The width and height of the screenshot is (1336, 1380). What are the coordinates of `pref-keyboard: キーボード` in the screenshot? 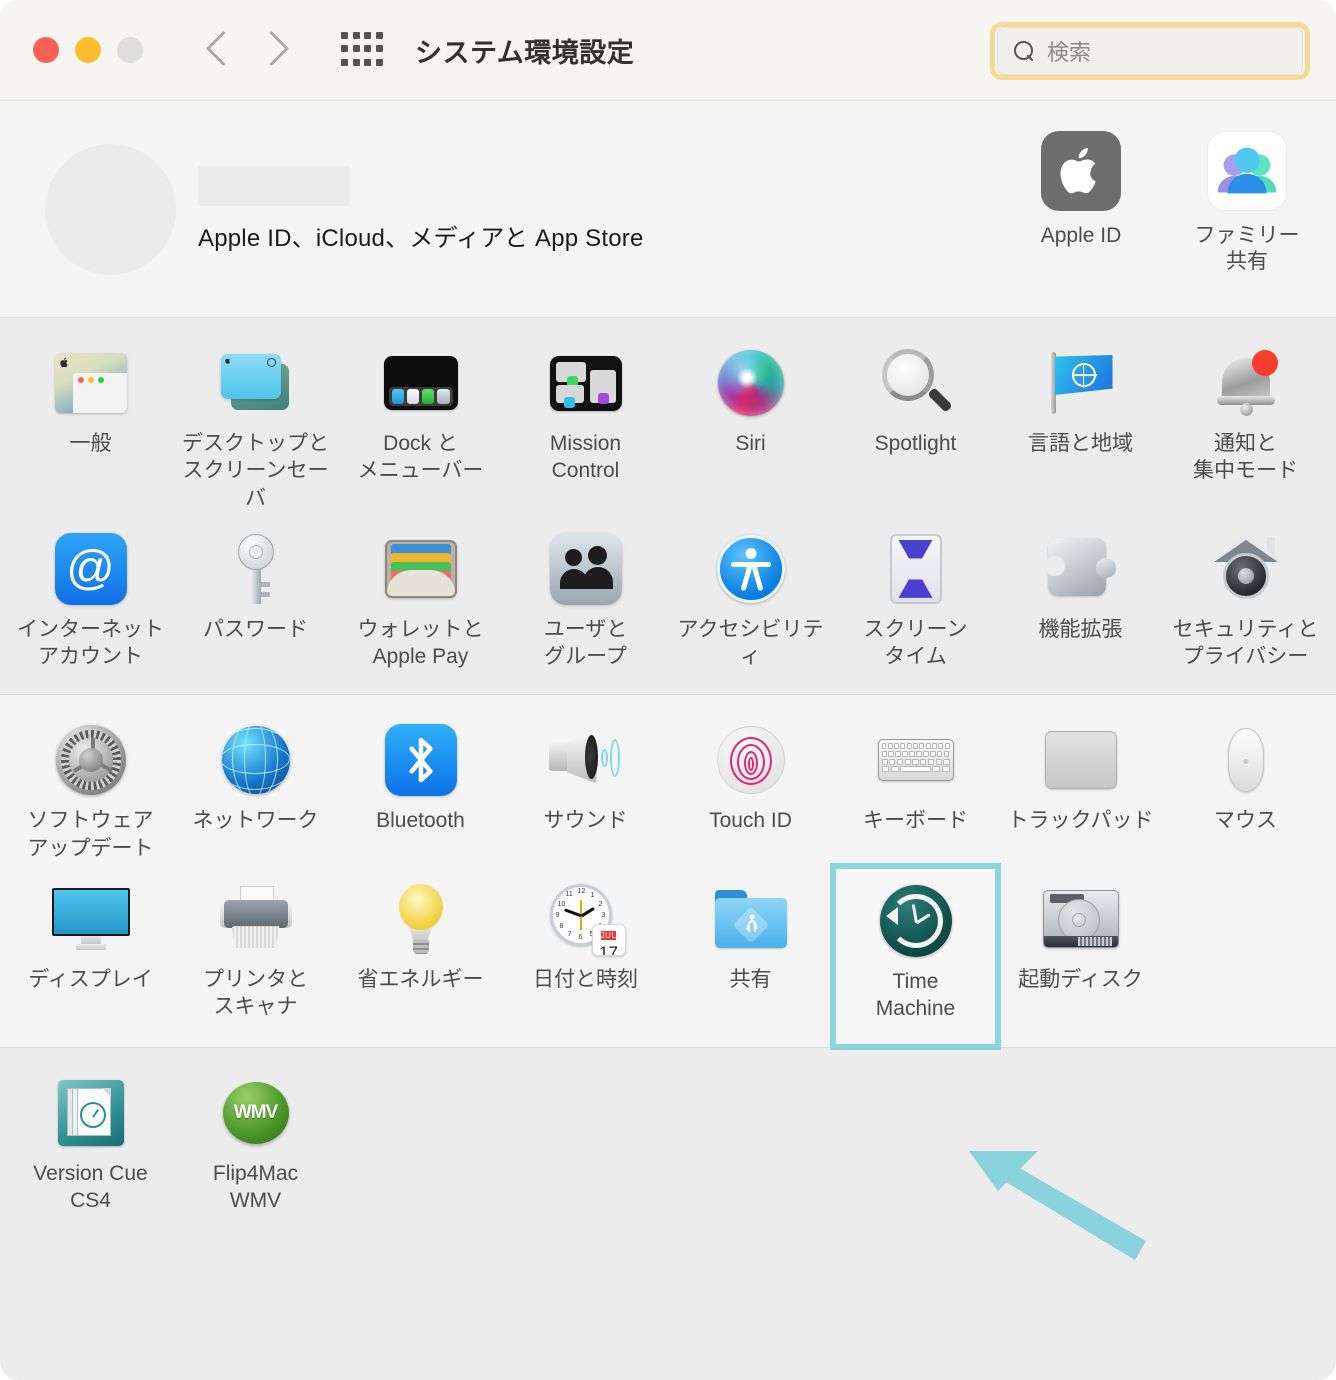 It's located at (915, 796).